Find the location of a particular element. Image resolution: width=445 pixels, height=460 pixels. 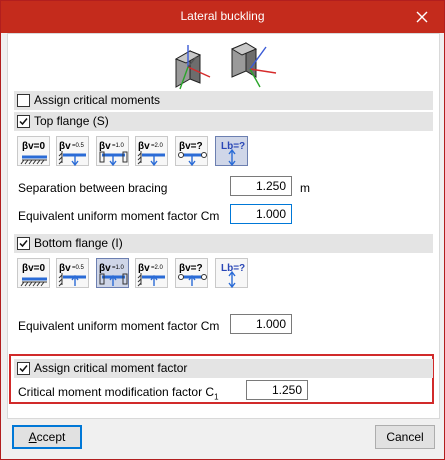

top-btn-lb-custom: Lb=? is located at coordinates (231, 151).